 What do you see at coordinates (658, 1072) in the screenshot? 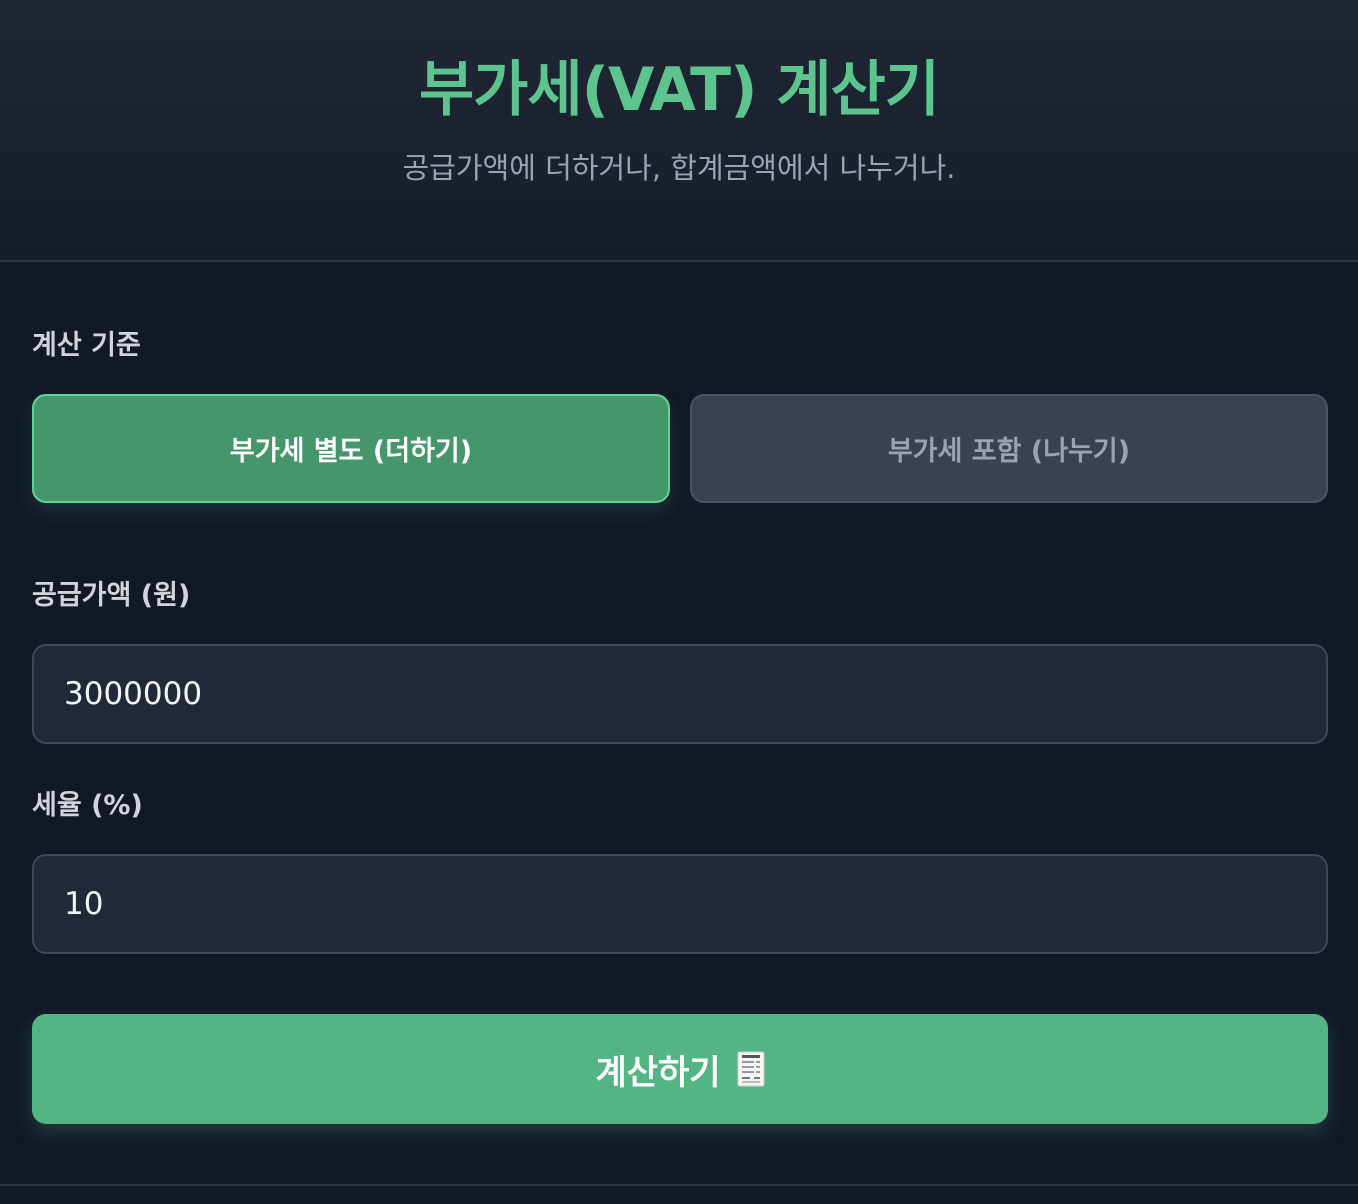
I see `calculate-button-label: 계산하기` at bounding box center [658, 1072].